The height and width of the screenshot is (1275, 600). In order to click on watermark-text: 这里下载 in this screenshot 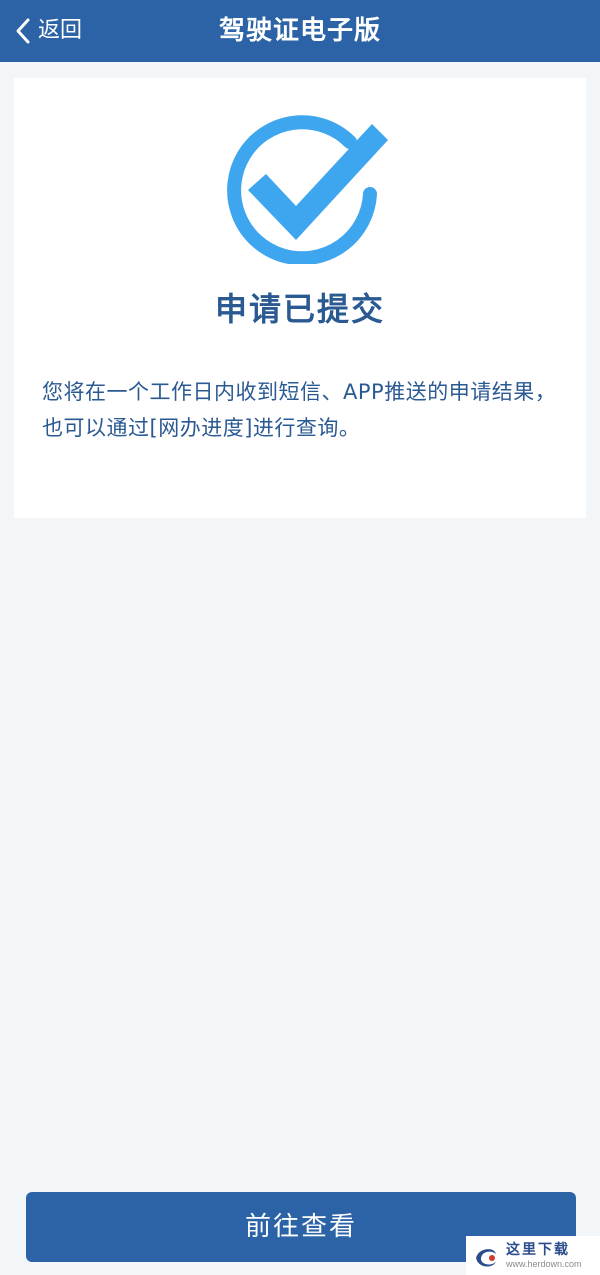, I will do `click(538, 1249)`.